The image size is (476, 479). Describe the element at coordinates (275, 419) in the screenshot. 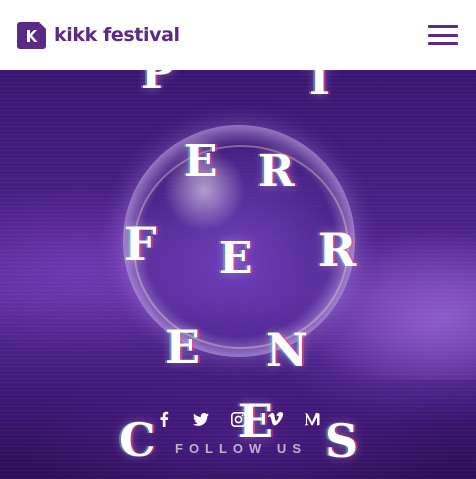

I see `vimeo-icon` at that location.